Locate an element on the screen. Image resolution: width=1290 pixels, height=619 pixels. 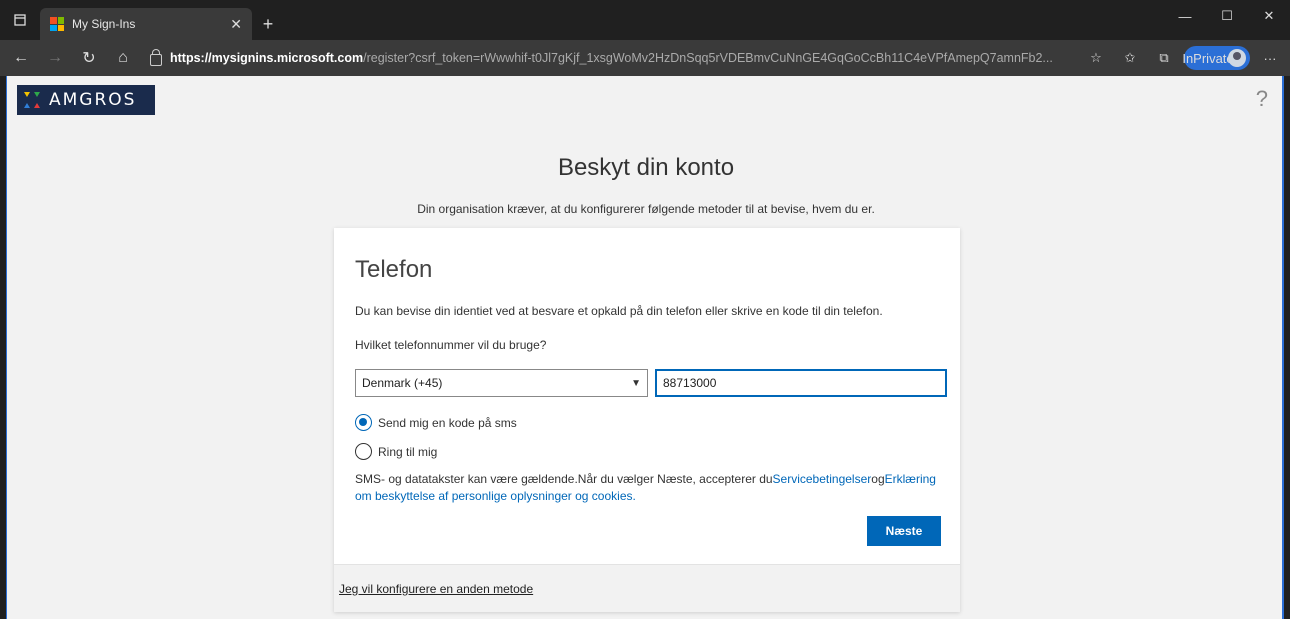
toolbar-icons: ☆ ✩ ⧉ InPrivate ··· is located at coordinates (1183, 58).